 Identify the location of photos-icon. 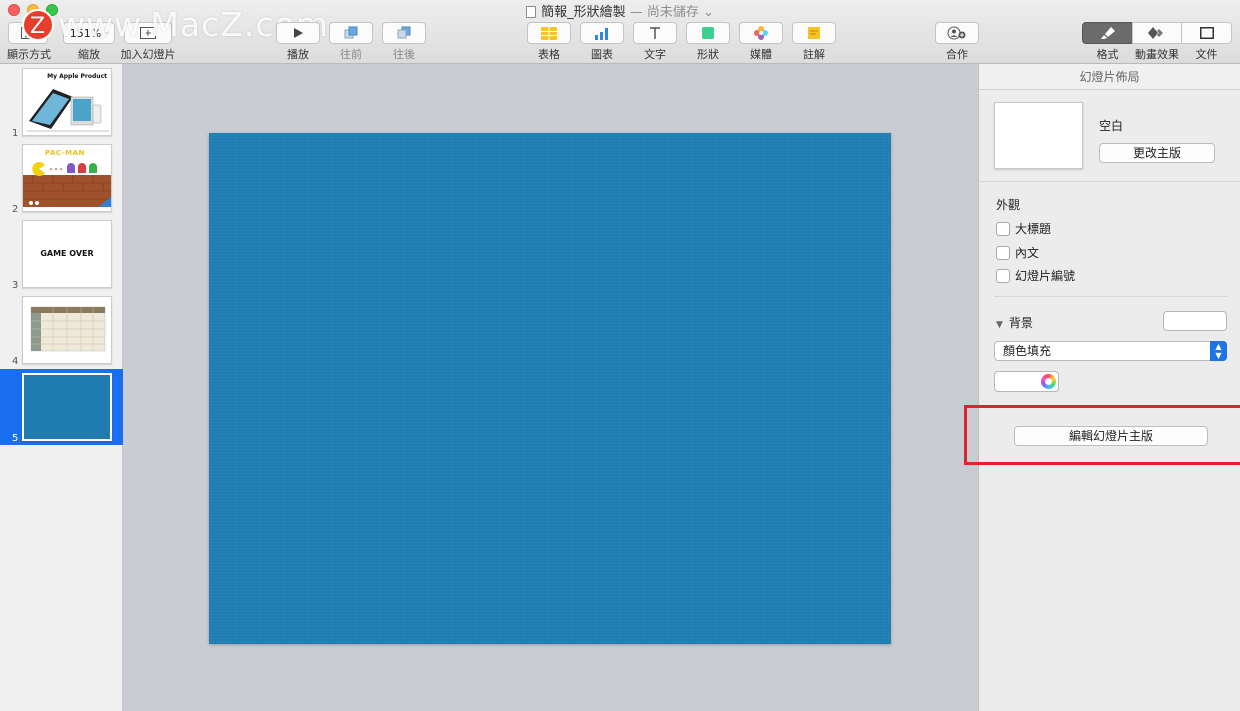
(761, 33).